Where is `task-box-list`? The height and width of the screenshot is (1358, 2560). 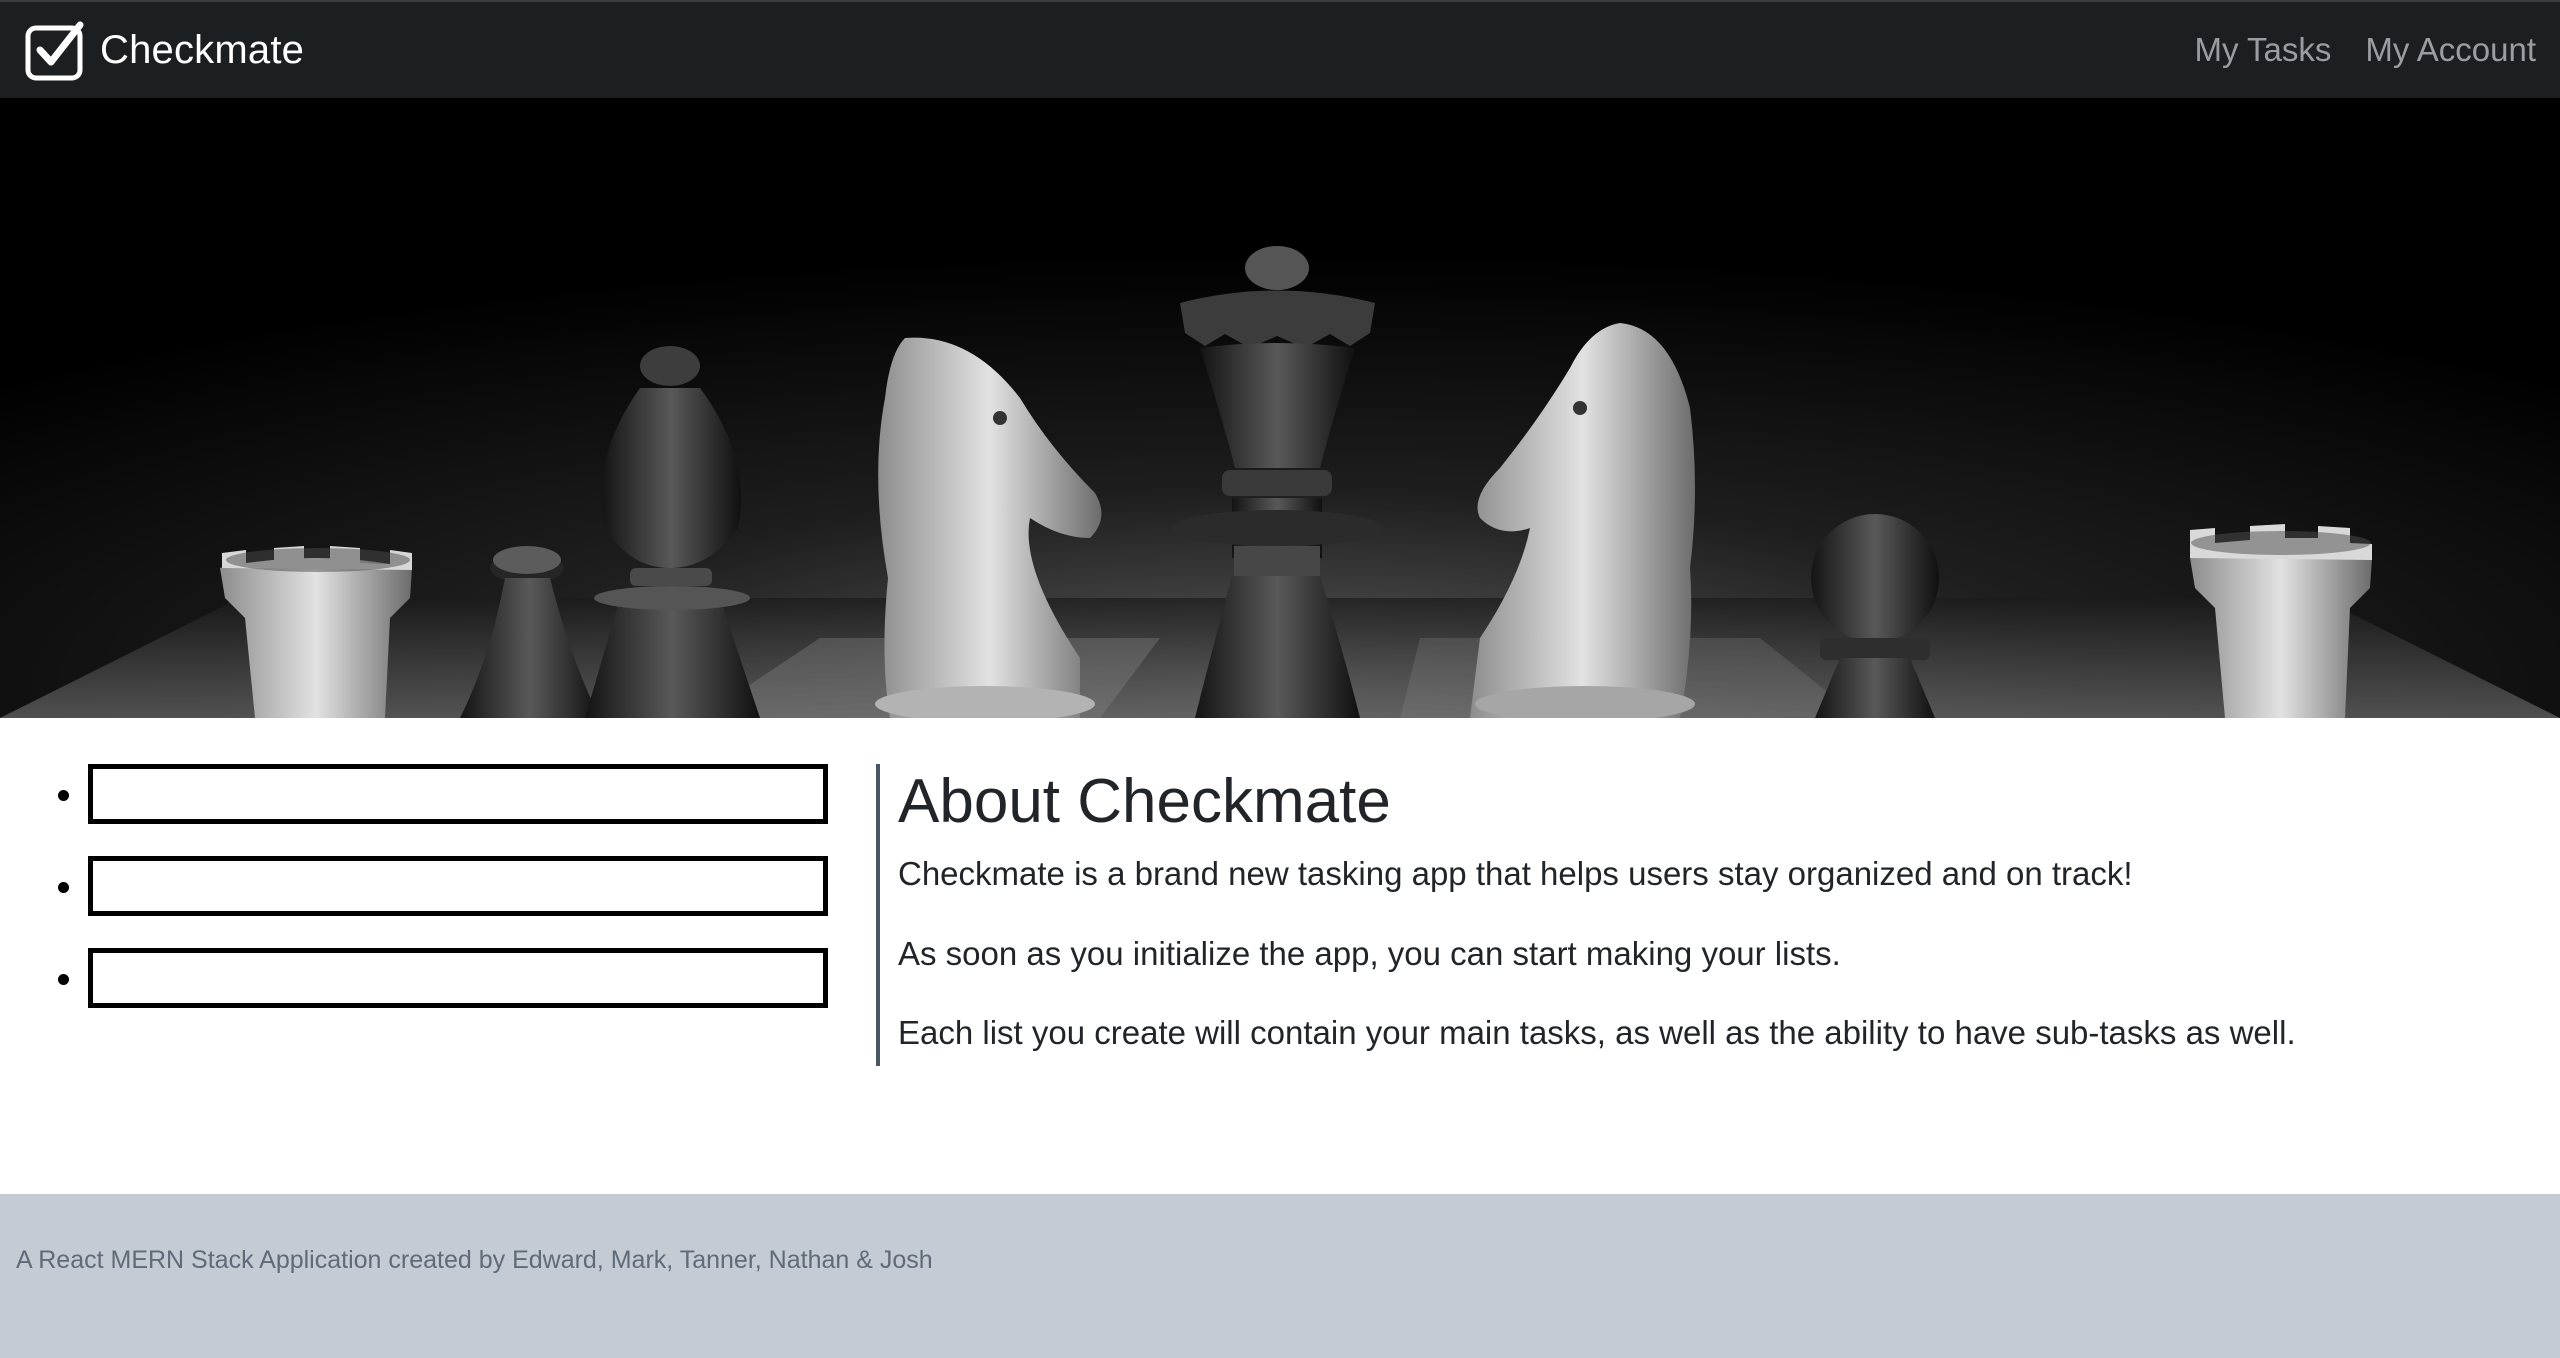 task-box-list is located at coordinates (448, 902).